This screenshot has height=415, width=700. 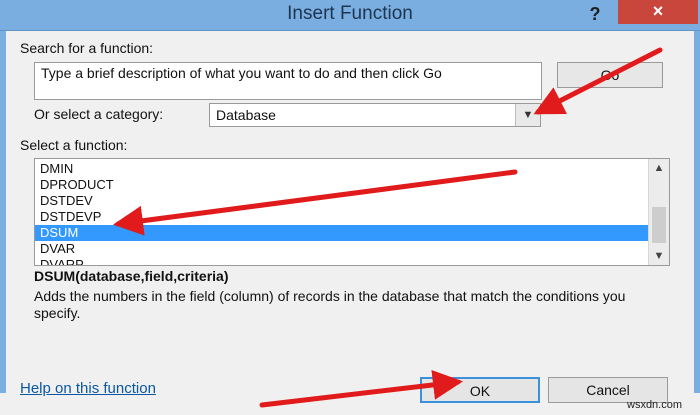 I want to click on watermark: wsxdn.com, so click(x=655, y=405).